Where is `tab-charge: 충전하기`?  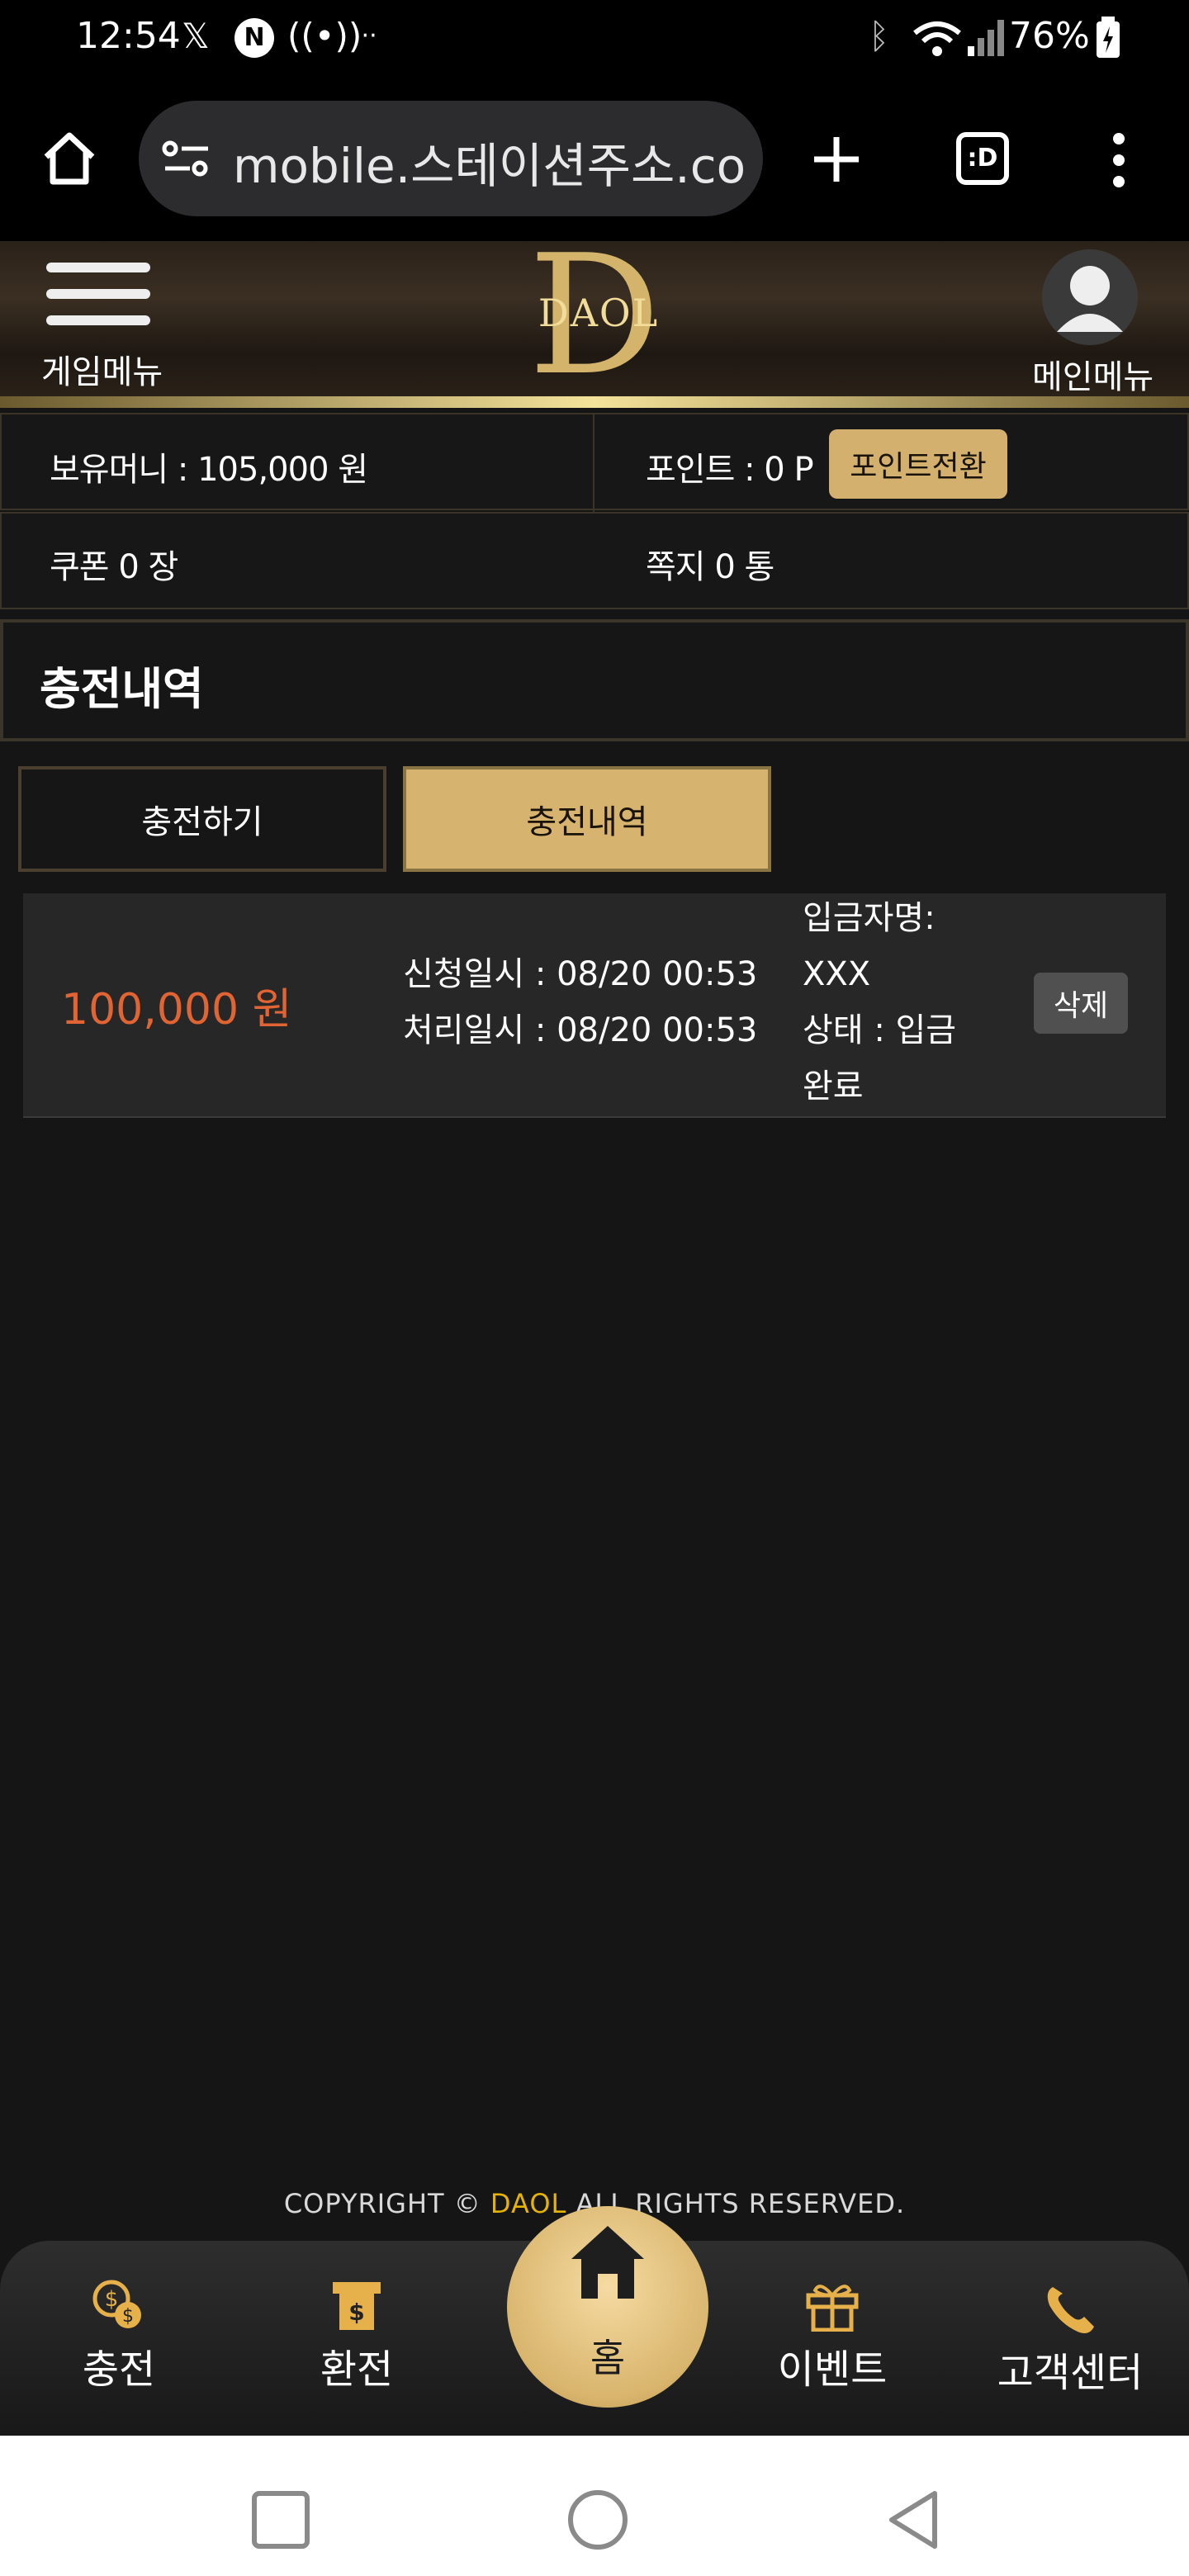 tab-charge: 충전하기 is located at coordinates (202, 819).